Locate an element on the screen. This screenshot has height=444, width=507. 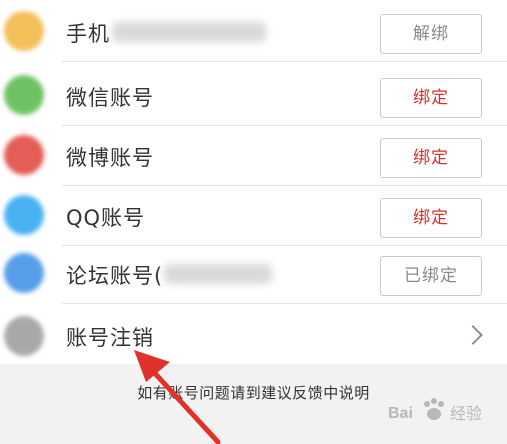
account-label-forum: 论坛账号( is located at coordinates (115, 276).